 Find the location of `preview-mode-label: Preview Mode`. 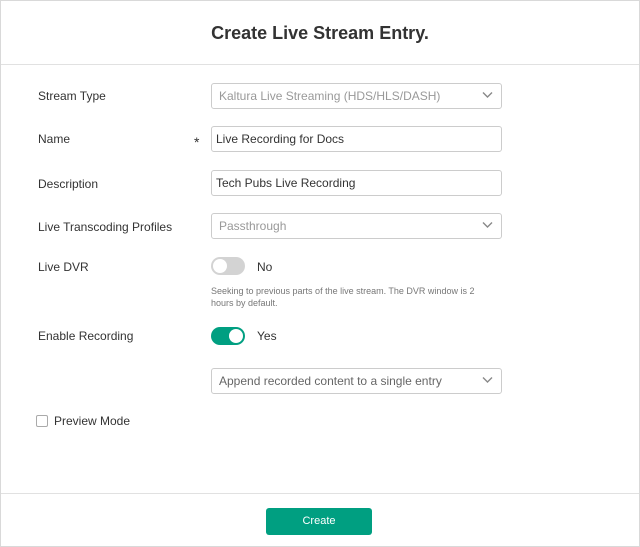

preview-mode-label: Preview Mode is located at coordinates (92, 421).